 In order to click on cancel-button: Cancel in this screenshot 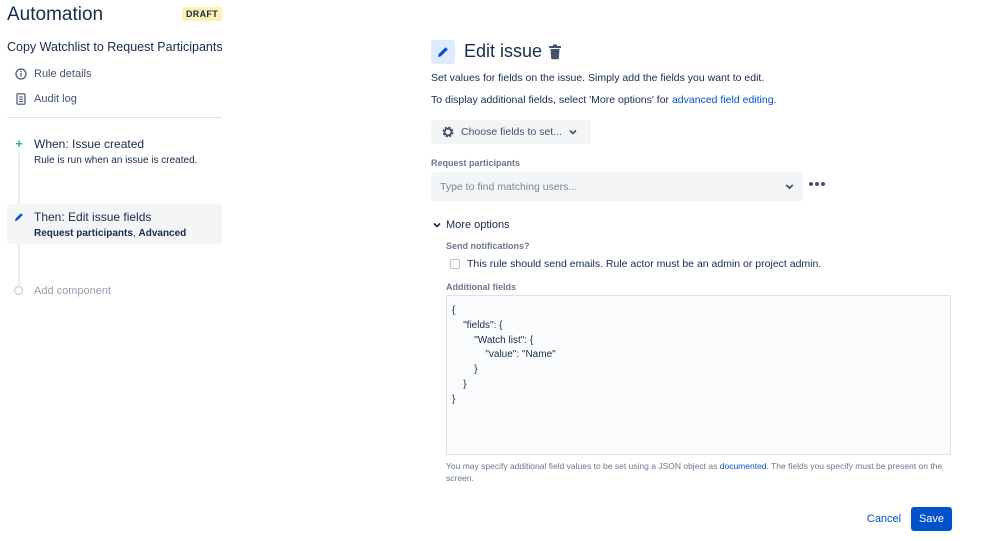, I will do `click(884, 519)`.